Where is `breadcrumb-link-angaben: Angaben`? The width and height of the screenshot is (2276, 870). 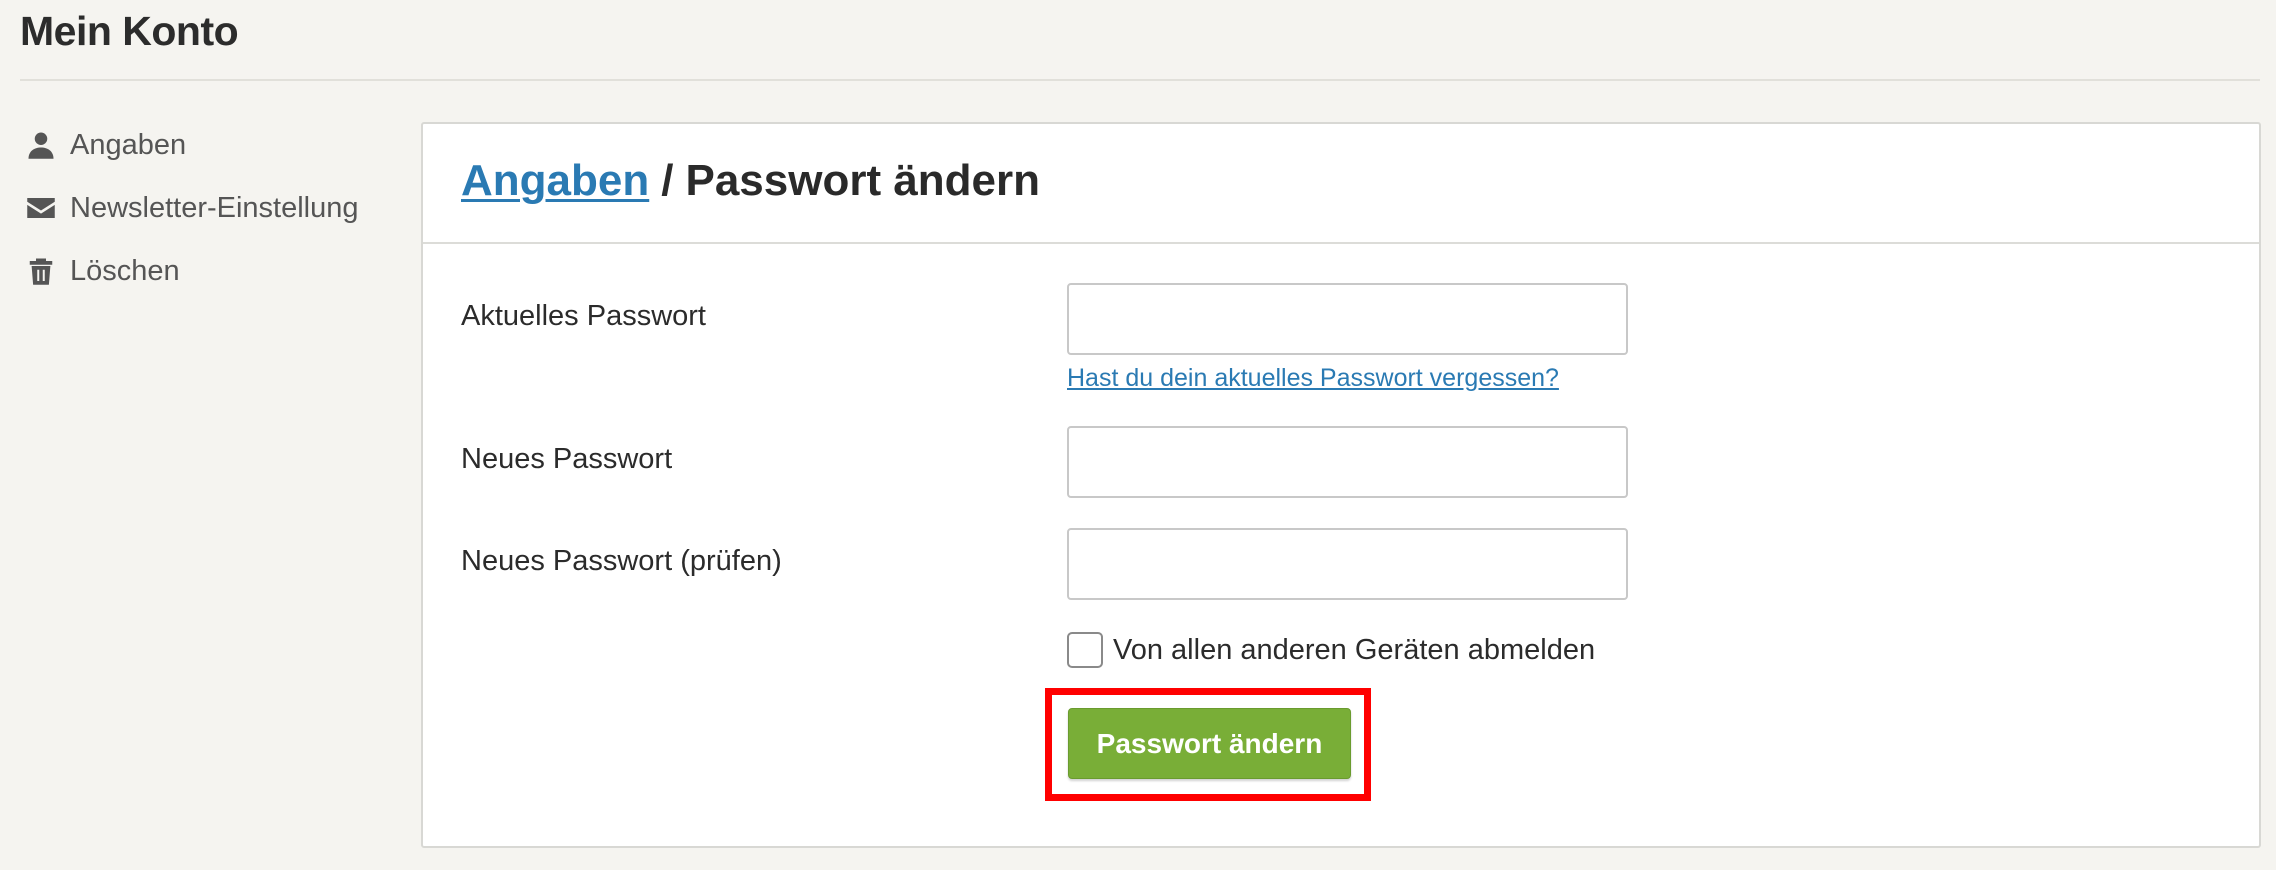 breadcrumb-link-angaben: Angaben is located at coordinates (555, 180).